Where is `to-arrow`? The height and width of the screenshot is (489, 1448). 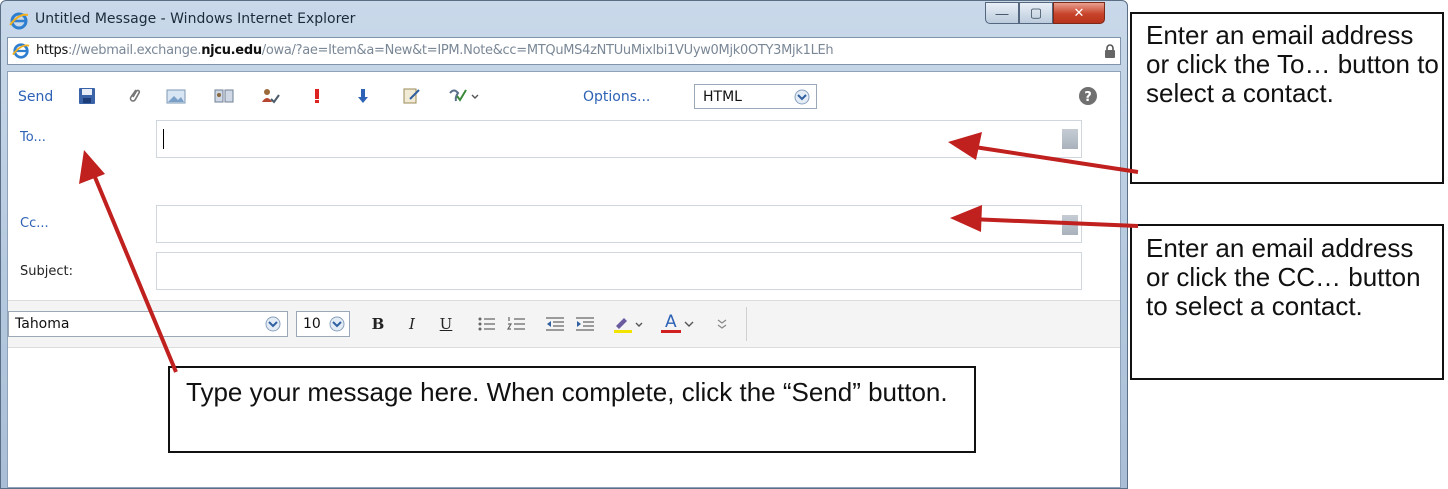
to-arrow is located at coordinates (1053, 159).